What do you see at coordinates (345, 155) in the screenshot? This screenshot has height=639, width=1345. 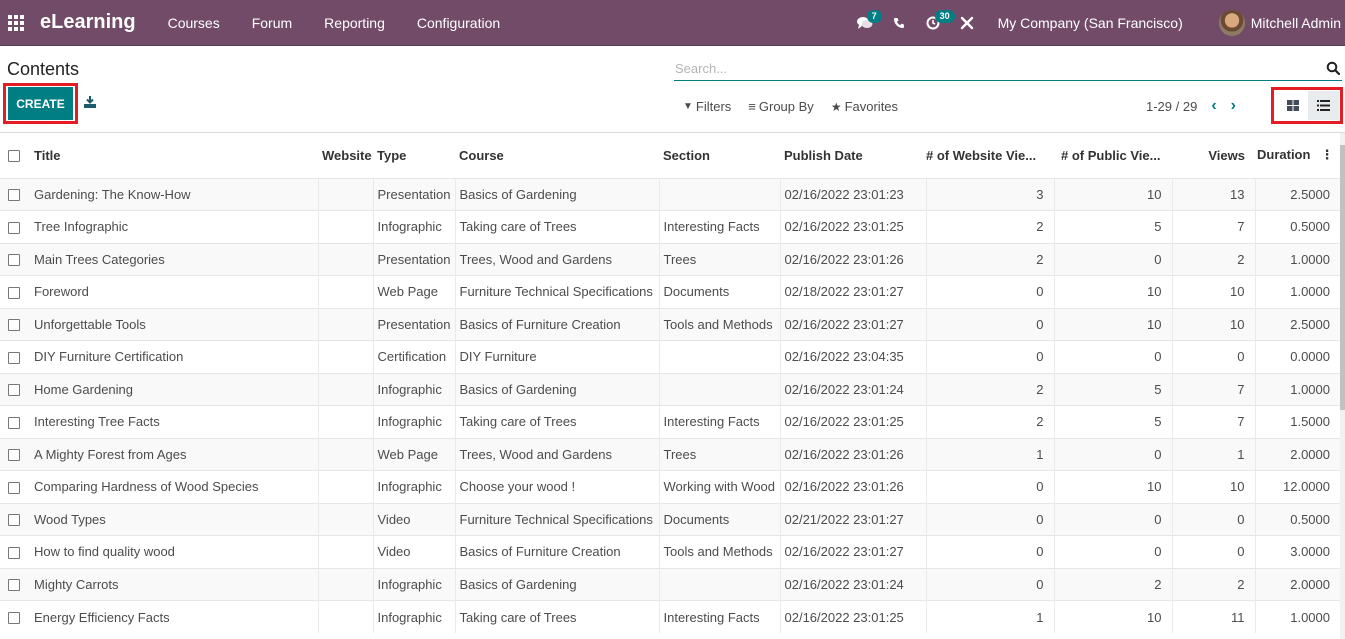 I see `column-website: Website` at bounding box center [345, 155].